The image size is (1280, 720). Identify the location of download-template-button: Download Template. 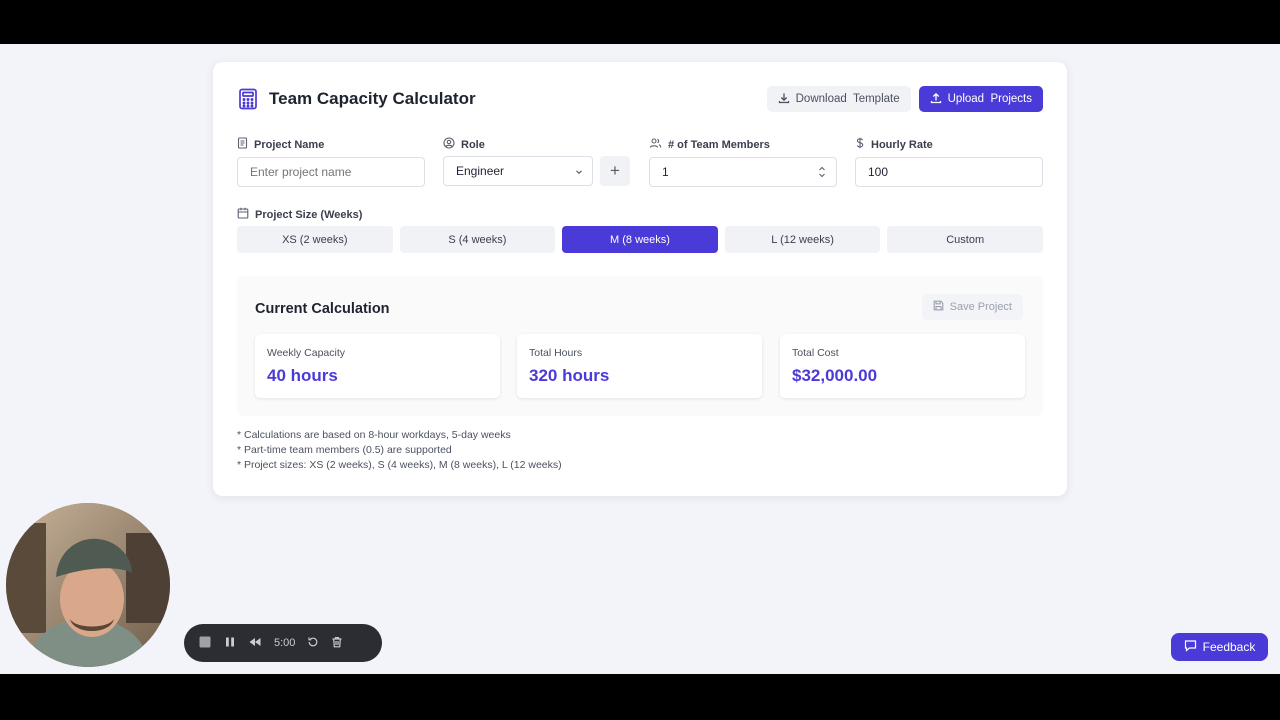
(838, 99).